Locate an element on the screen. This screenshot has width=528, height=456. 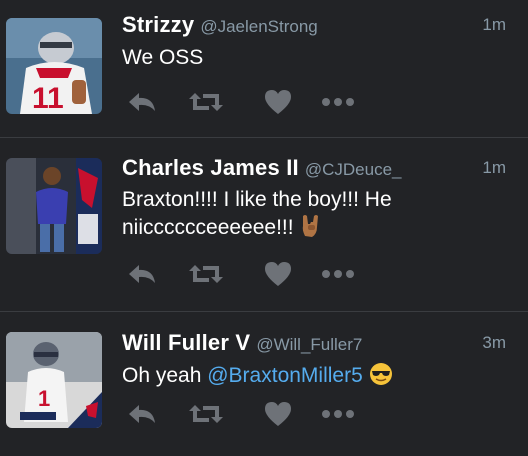
timestamp: 3m is located at coordinates (494, 343).